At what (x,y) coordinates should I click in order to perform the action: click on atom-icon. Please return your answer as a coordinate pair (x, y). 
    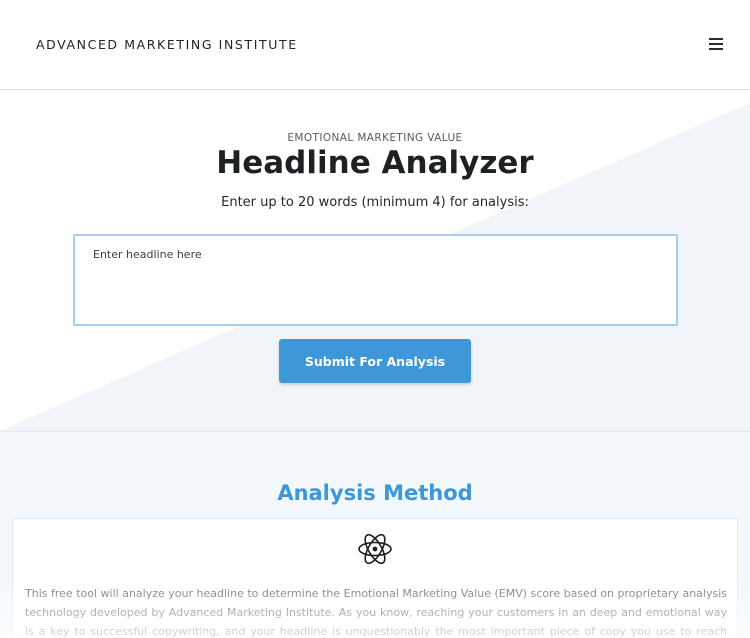
    Looking at the image, I should click on (375, 549).